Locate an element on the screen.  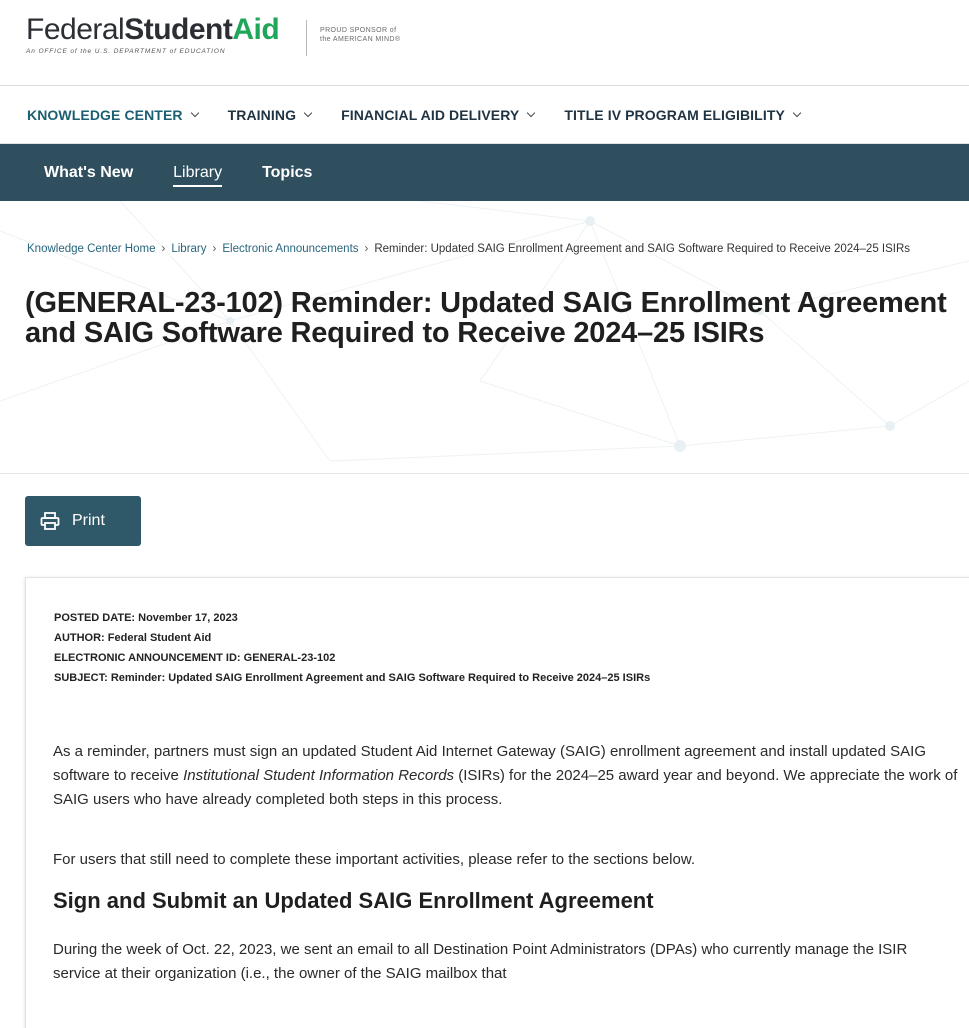
nav-training: TRAINING is located at coordinates (270, 114).